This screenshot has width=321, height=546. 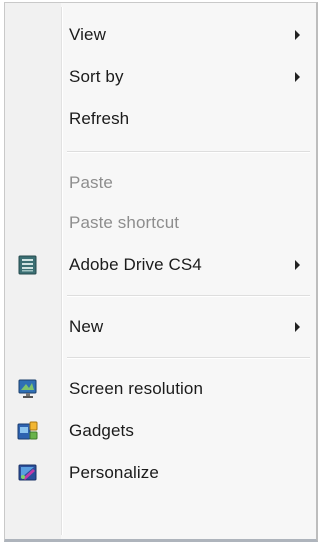 I want to click on menu-item-personalize: Personalize, so click(x=160, y=473).